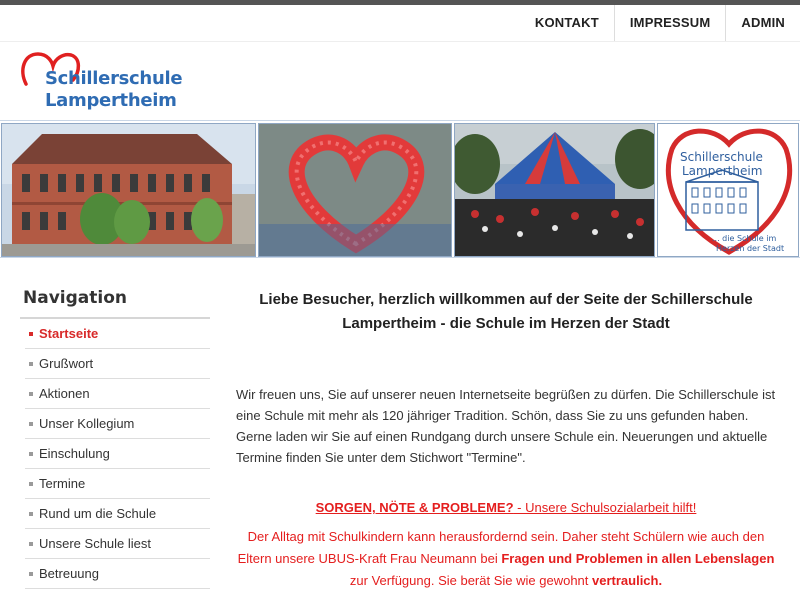 Image resolution: width=800 pixels, height=600 pixels. What do you see at coordinates (117, 334) in the screenshot?
I see `sidebar-item-startseite: Startseite` at bounding box center [117, 334].